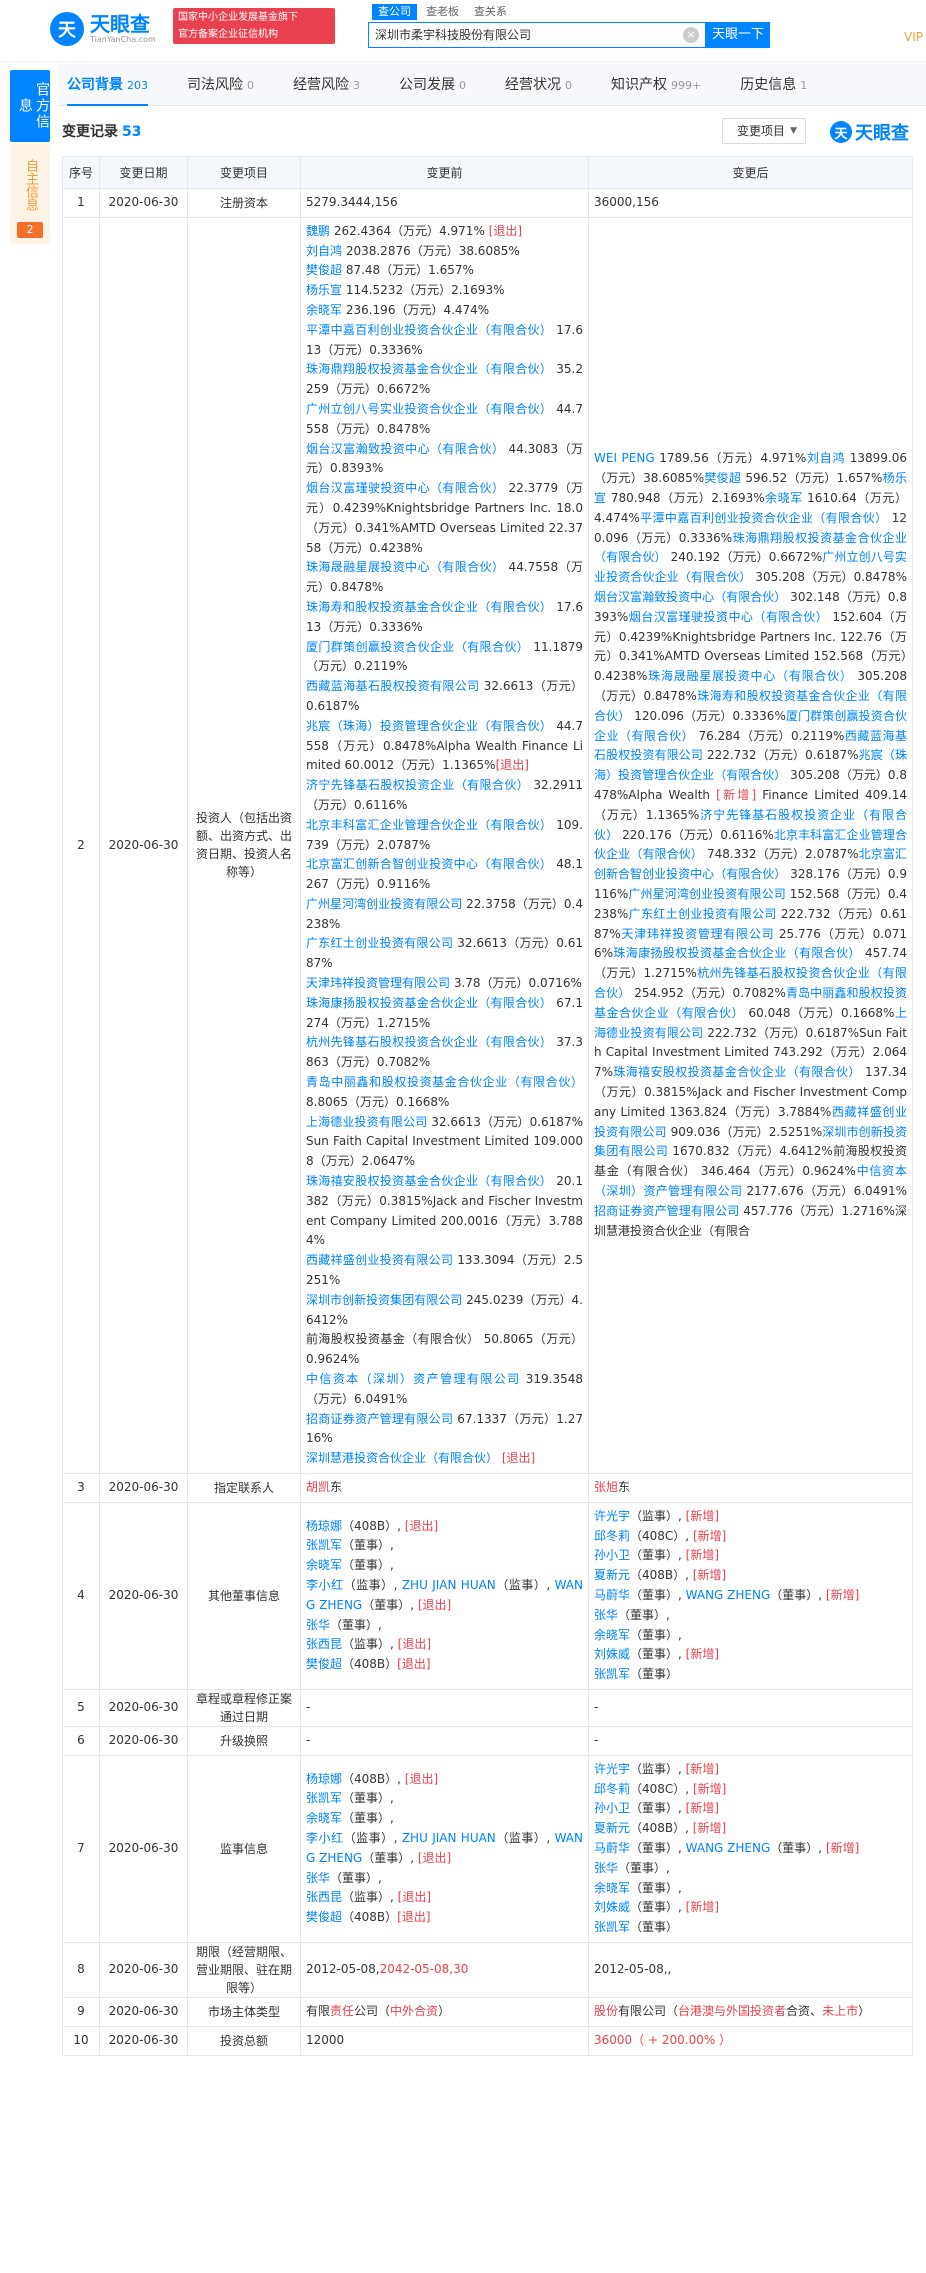 Image resolution: width=926 pixels, height=2273 pixels. What do you see at coordinates (538, 85) in the screenshot?
I see `tab-4: 经营状况 0` at bounding box center [538, 85].